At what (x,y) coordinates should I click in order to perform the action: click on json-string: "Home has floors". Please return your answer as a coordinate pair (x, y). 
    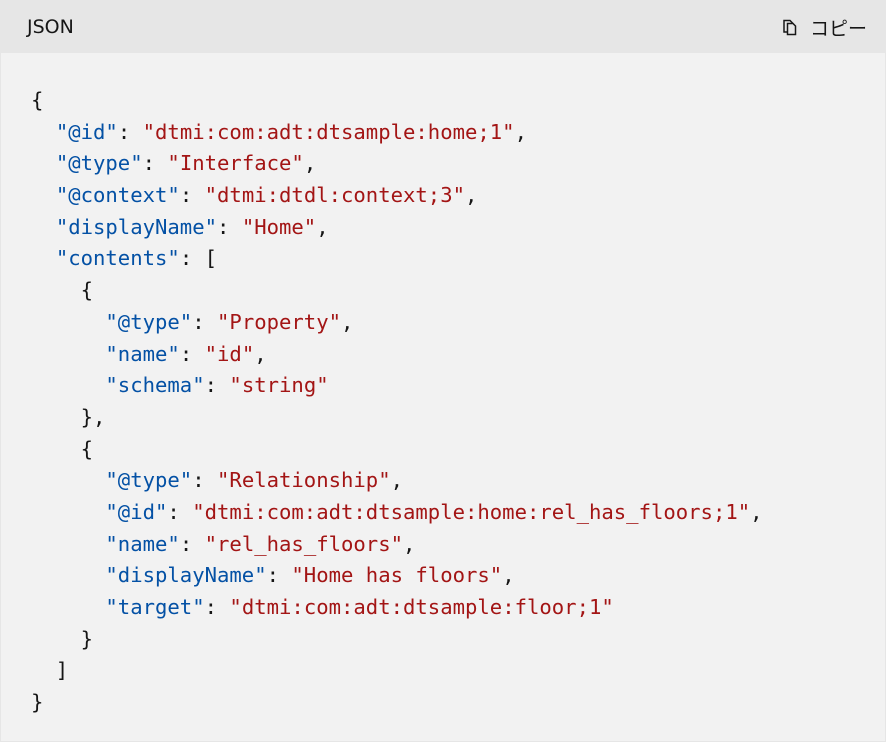
    Looking at the image, I should click on (397, 575).